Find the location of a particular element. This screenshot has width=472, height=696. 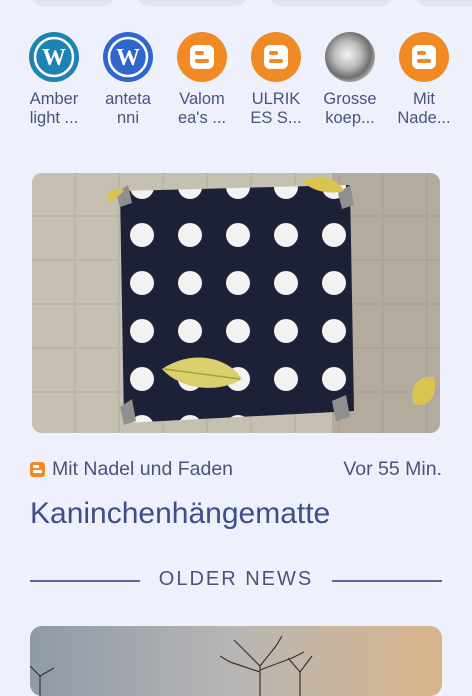

next-article-image is located at coordinates (236, 661).